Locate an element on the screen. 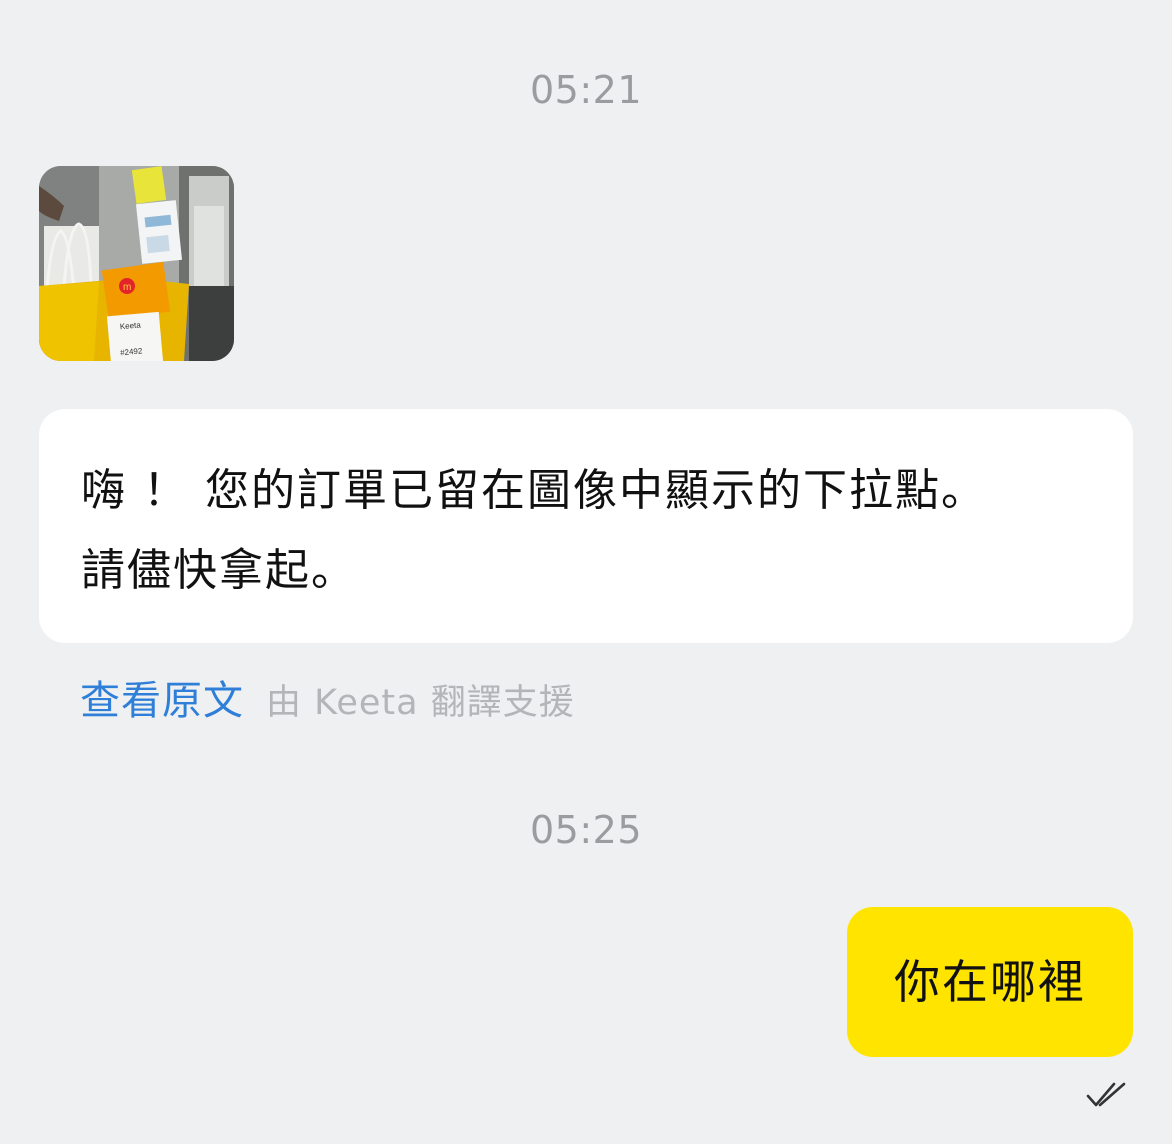  delivery-photo-image: m Keeta #2492 is located at coordinates (136, 263).